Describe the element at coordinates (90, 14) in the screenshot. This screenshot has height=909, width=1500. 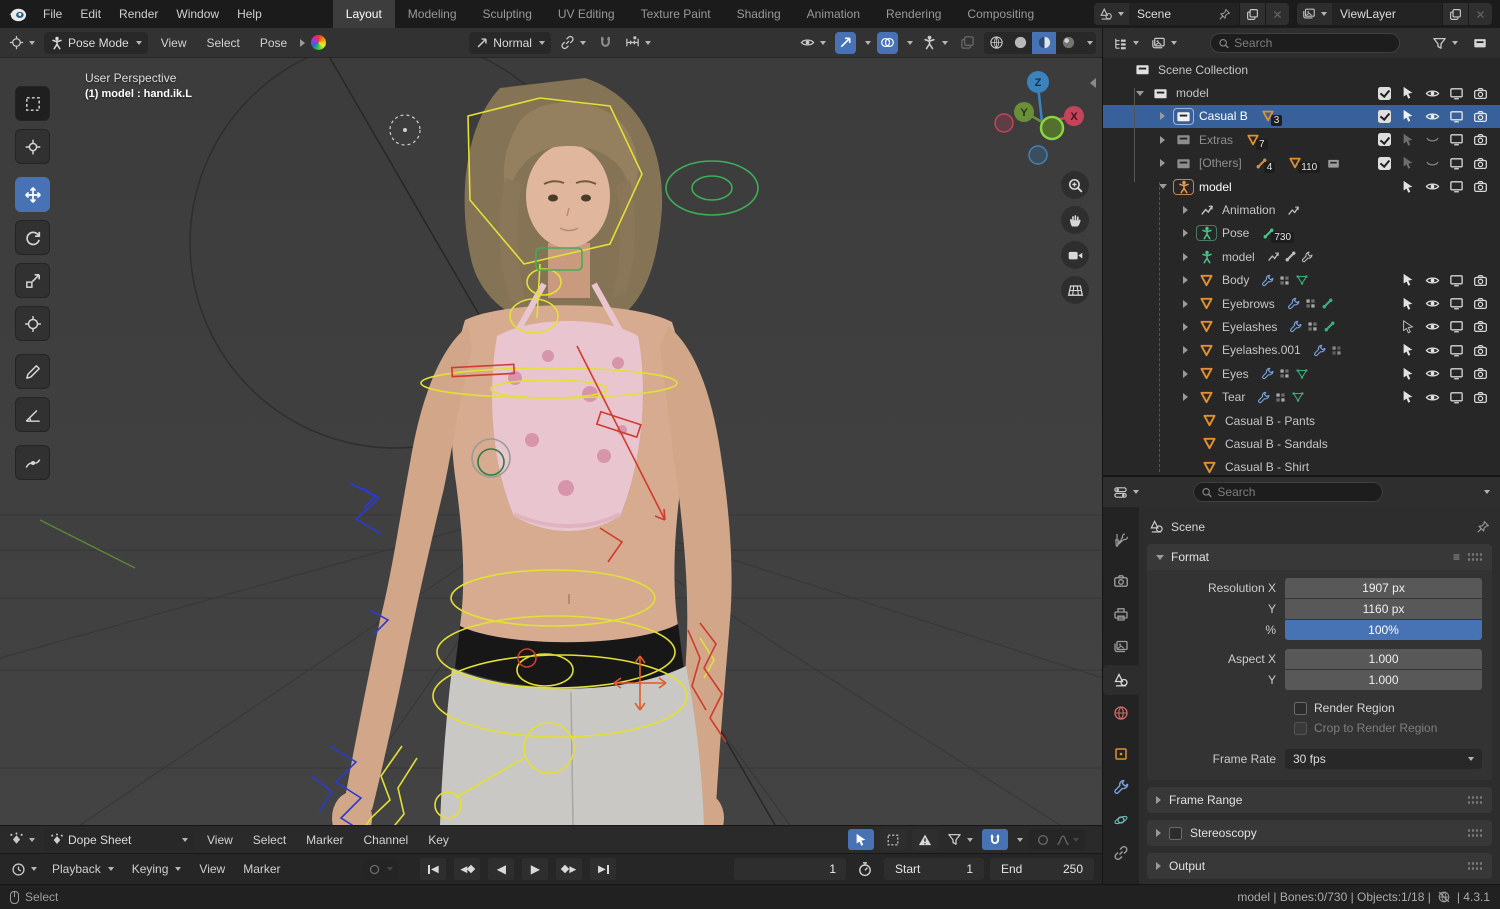
I see `menu-edit: Edit` at that location.